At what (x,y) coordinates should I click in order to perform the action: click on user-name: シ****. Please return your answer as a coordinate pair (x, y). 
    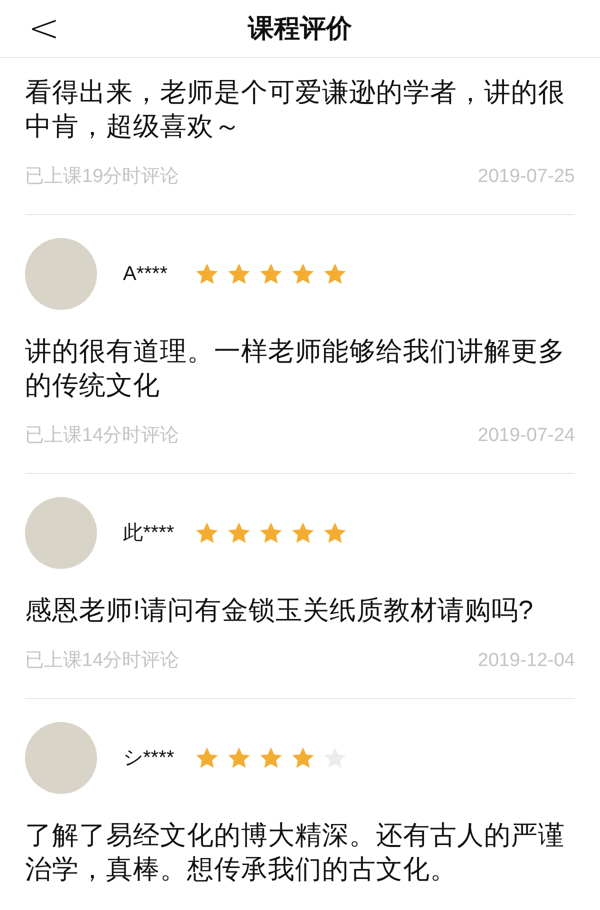
    Looking at the image, I should click on (149, 758).